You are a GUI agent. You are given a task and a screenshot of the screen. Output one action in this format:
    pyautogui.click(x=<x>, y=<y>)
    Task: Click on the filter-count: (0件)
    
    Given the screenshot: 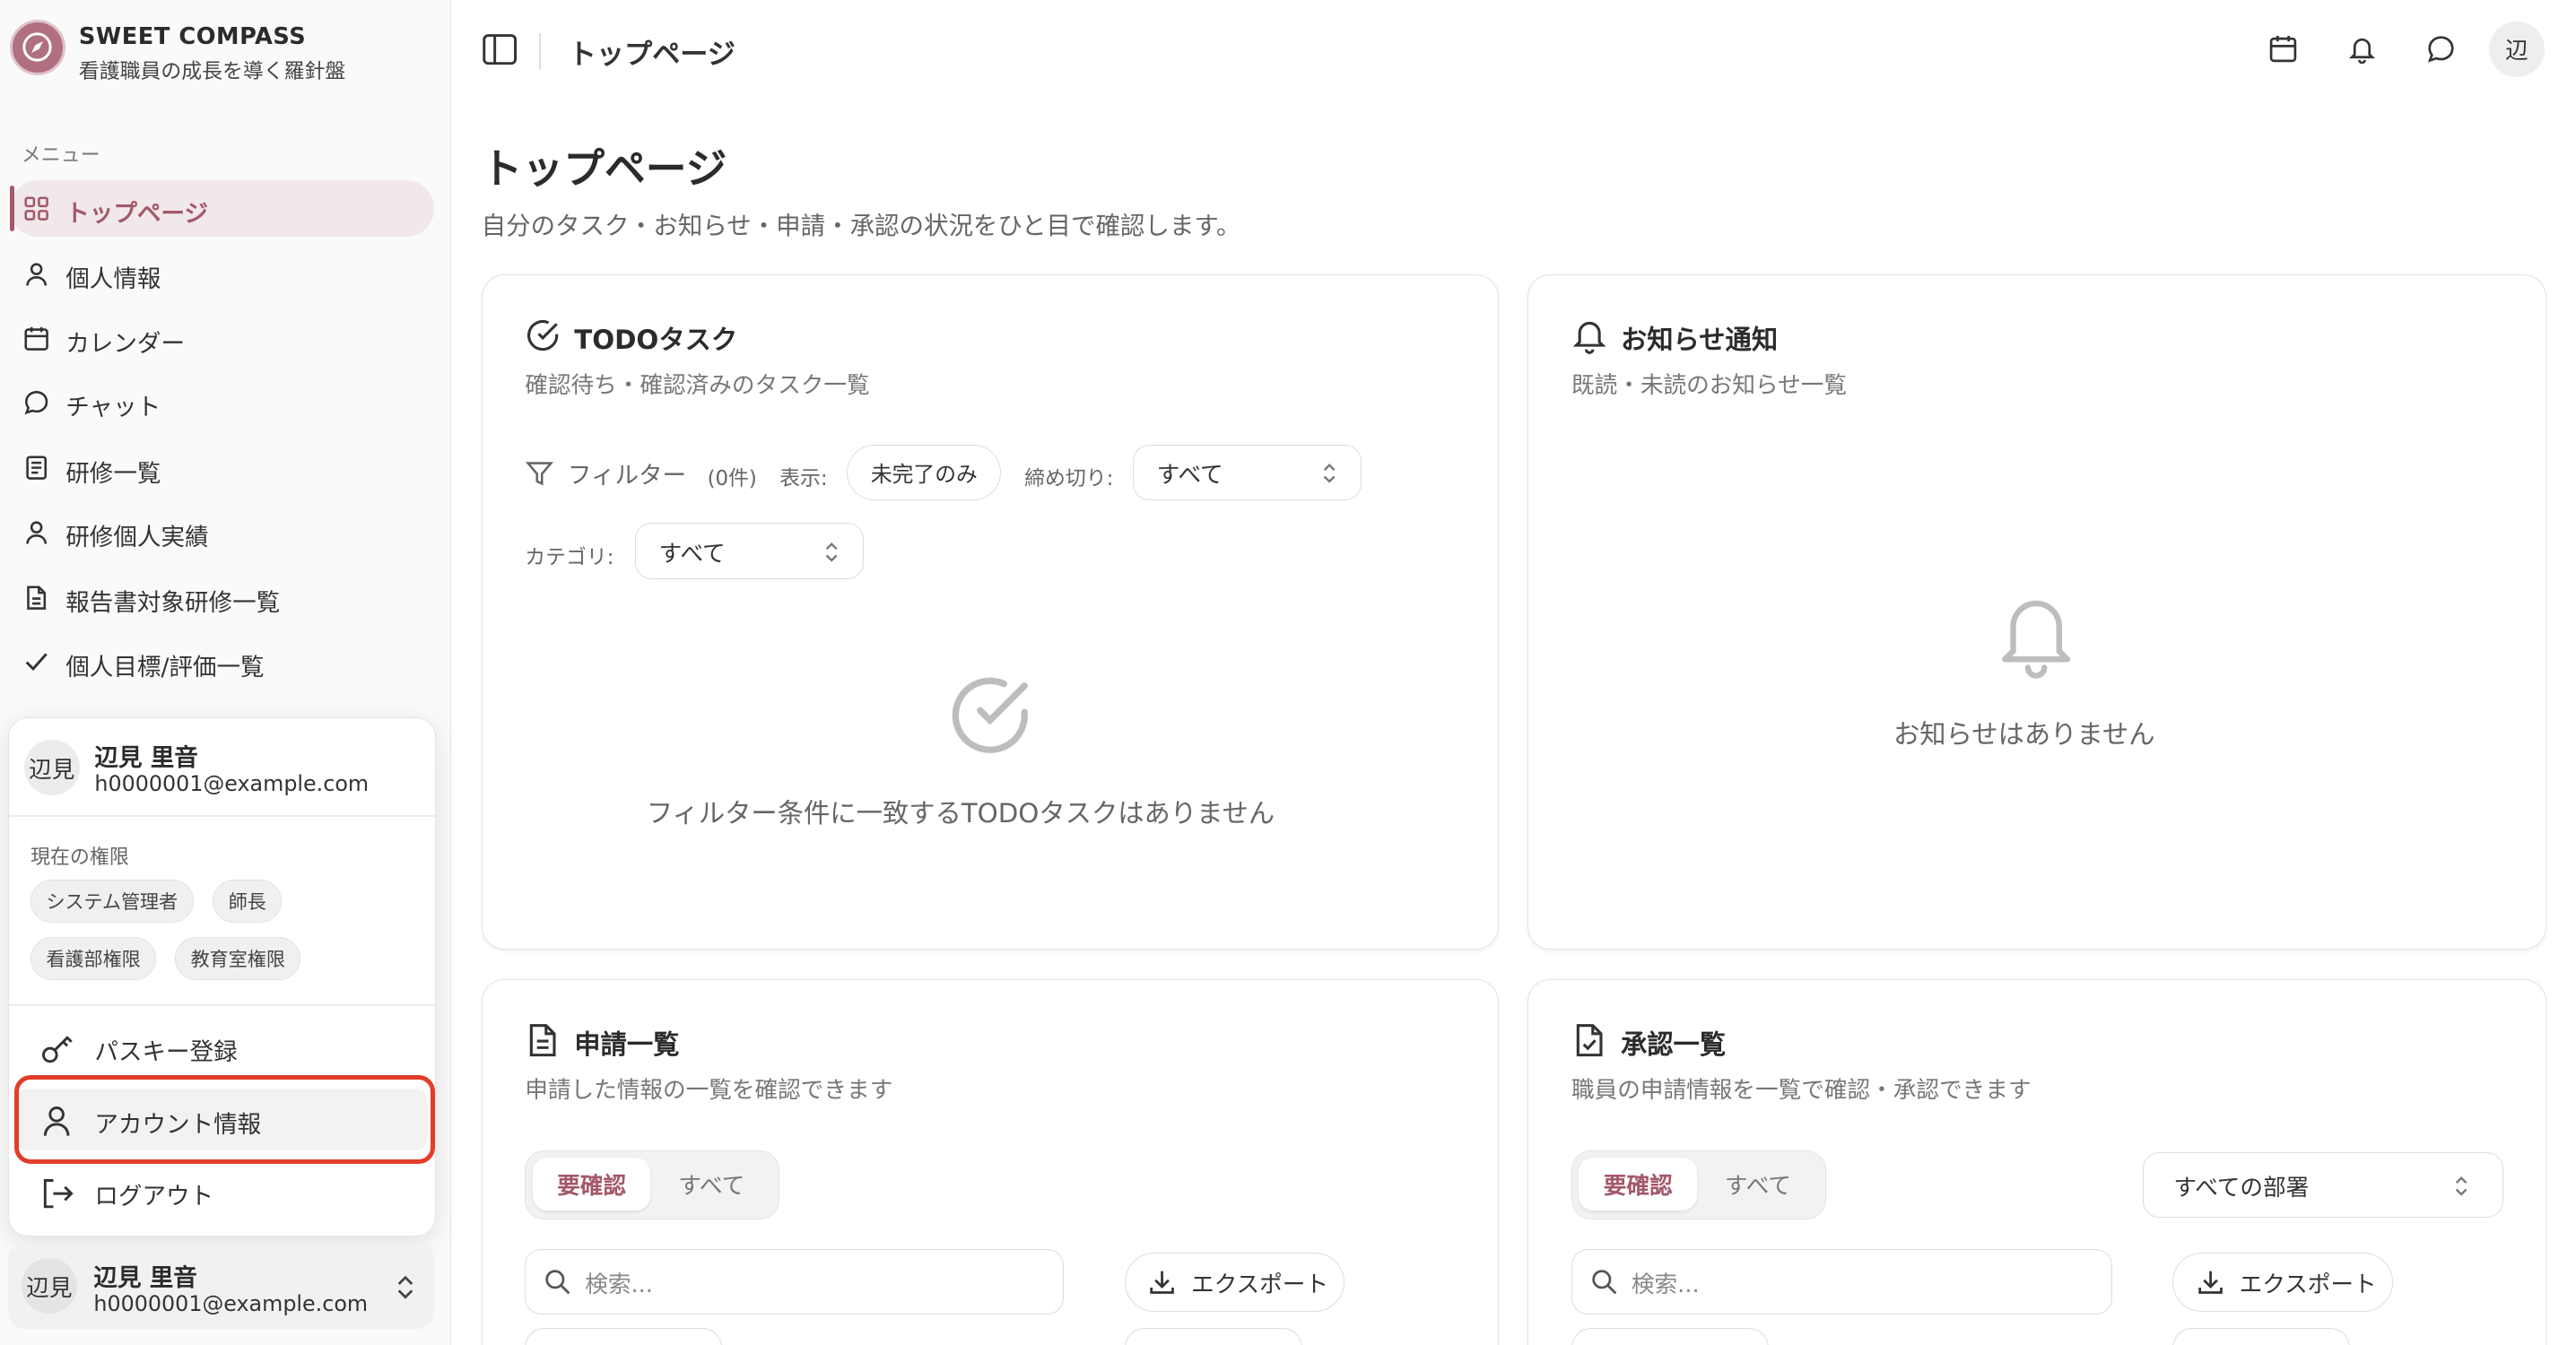 What is the action you would take?
    pyautogui.click(x=732, y=478)
    